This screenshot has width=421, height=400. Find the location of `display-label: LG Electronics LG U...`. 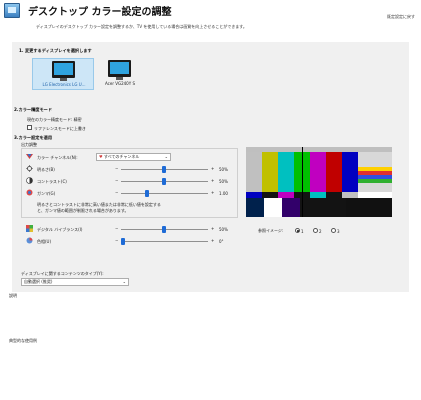

display-label: LG Electronics LG U... is located at coordinates (64, 84).